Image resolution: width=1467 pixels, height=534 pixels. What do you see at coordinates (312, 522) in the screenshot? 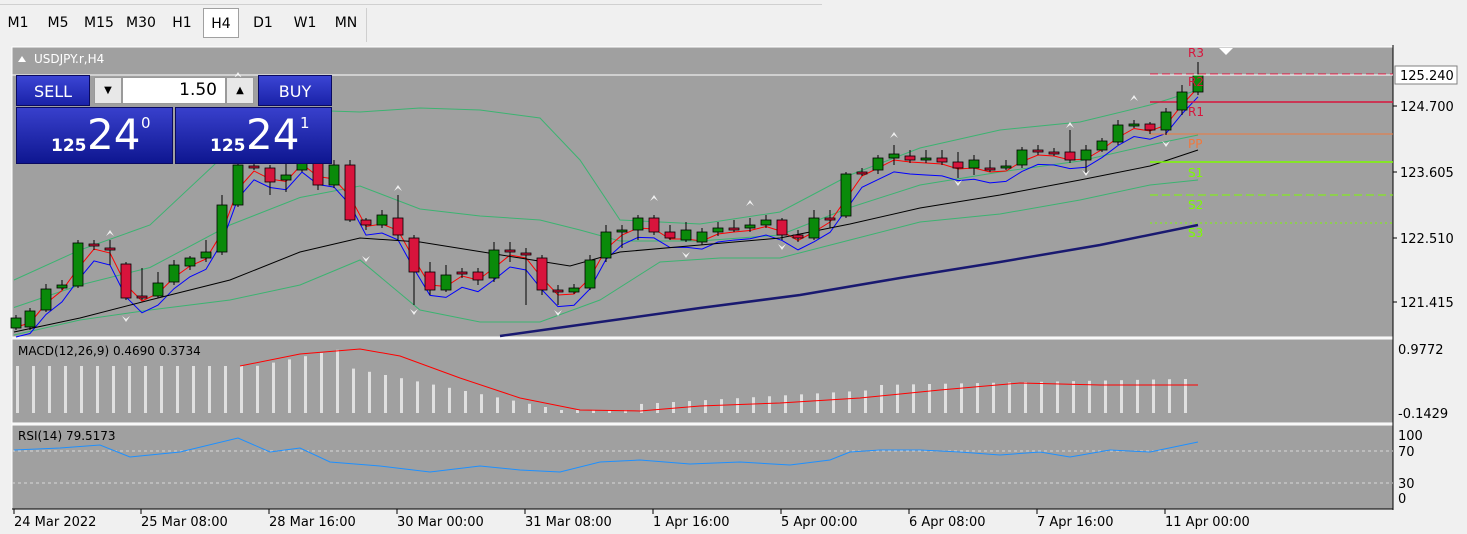
I see `time-axis-label: 28 Mar 16:00` at bounding box center [312, 522].